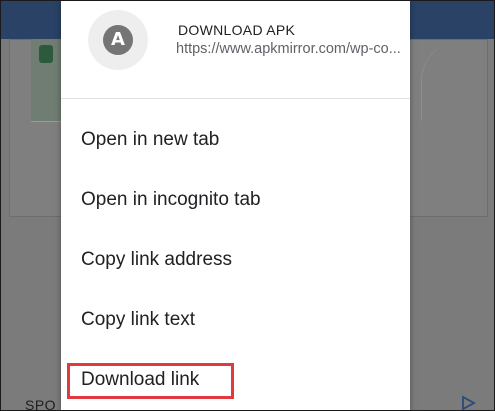  What do you see at coordinates (235, 140) in the screenshot?
I see `menu-item-open-new-tab: Open in new tab` at bounding box center [235, 140].